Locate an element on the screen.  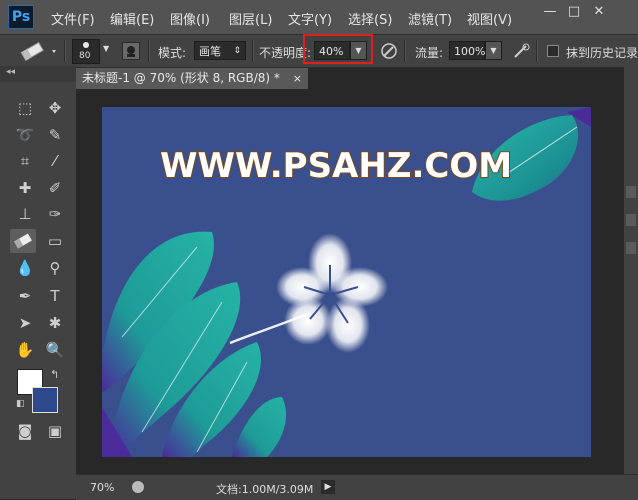
brush-tool-icon: ✐ is located at coordinates (55, 188).